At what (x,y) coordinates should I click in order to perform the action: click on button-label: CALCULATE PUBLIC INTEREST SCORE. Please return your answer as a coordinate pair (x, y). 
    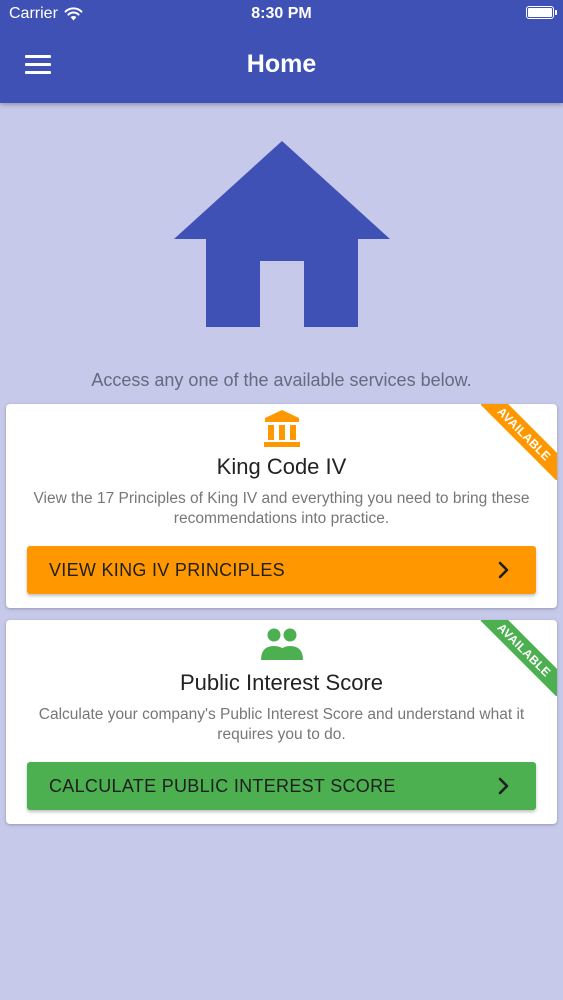
    Looking at the image, I should click on (222, 785).